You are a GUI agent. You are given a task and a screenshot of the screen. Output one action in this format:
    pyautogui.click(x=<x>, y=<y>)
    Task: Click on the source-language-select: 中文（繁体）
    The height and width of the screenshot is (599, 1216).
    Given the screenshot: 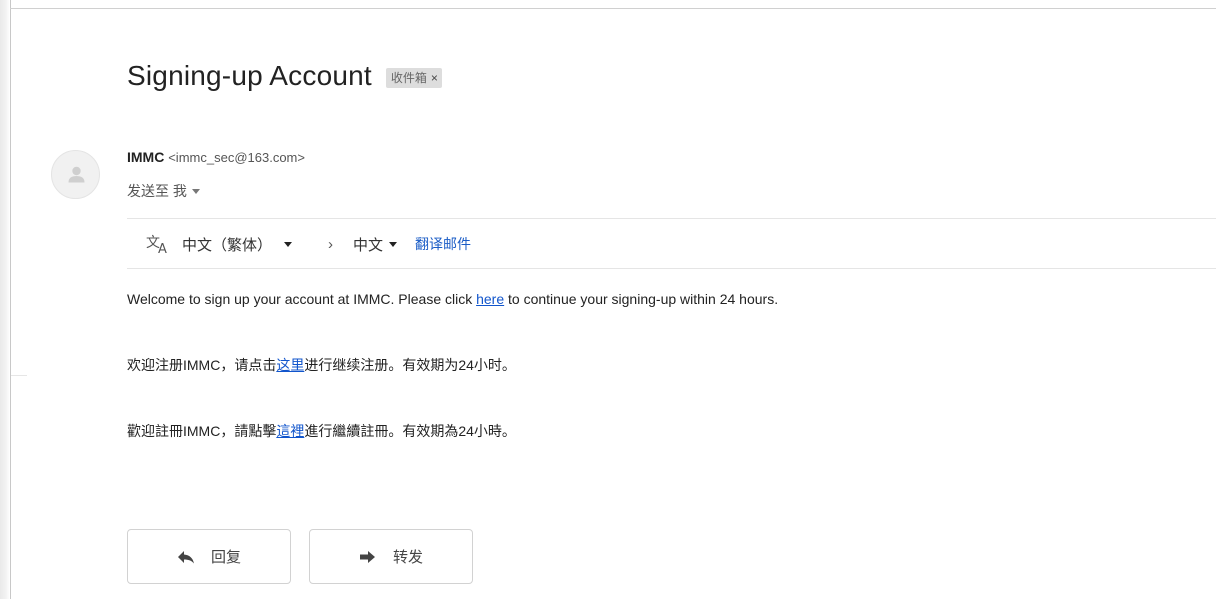 What is the action you would take?
    pyautogui.click(x=237, y=244)
    